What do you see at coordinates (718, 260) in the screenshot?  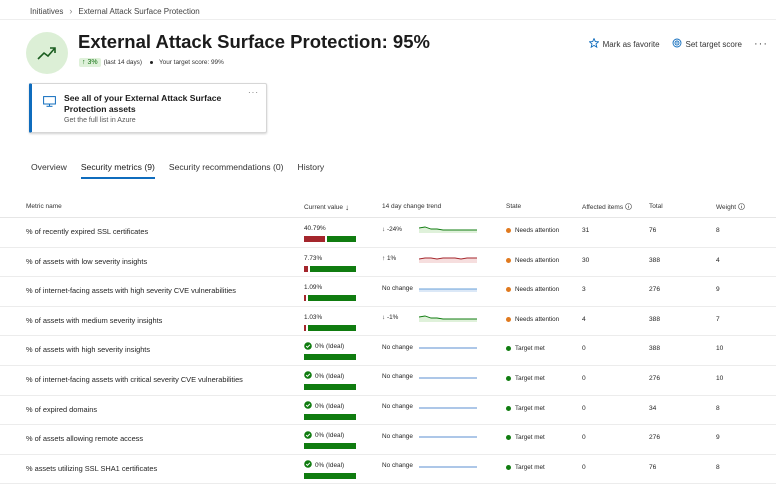 I see `weight: 4` at bounding box center [718, 260].